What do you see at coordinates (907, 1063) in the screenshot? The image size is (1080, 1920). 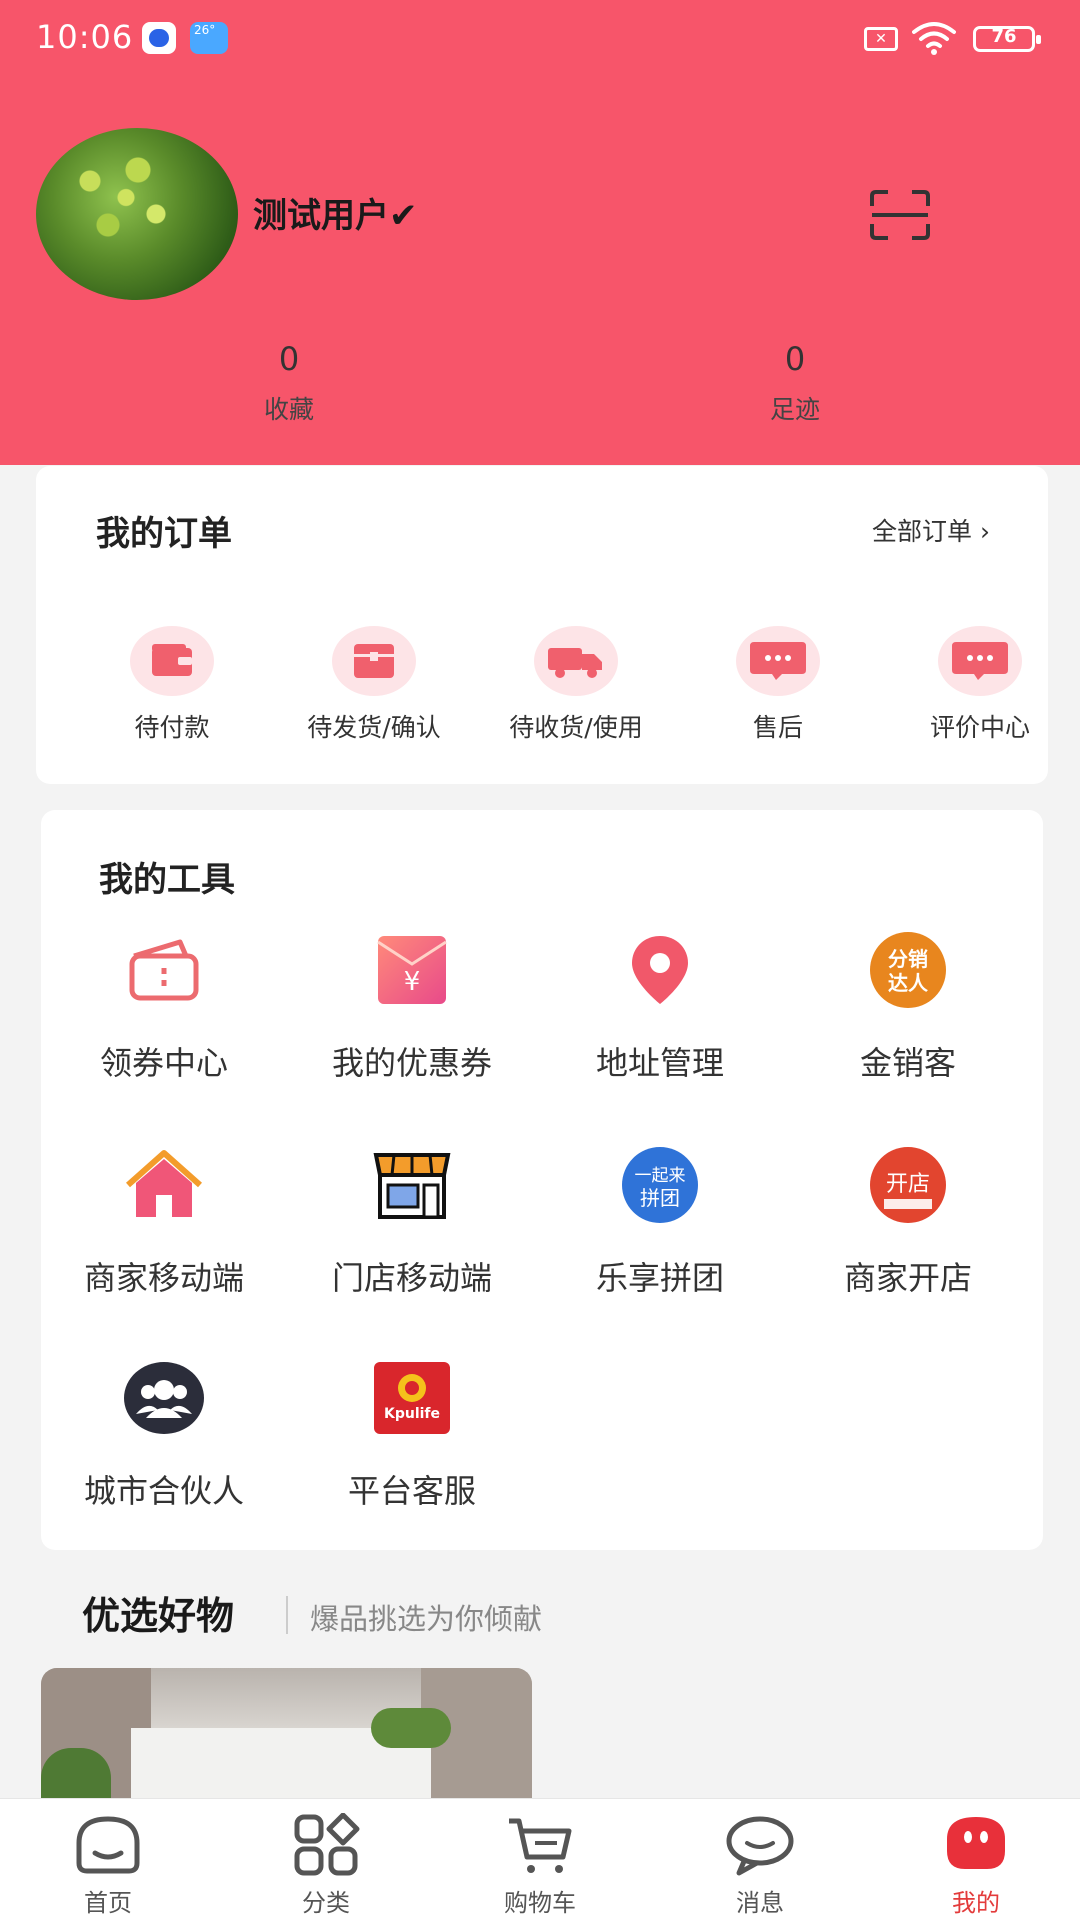 I see `tool-label: 金销客` at bounding box center [907, 1063].